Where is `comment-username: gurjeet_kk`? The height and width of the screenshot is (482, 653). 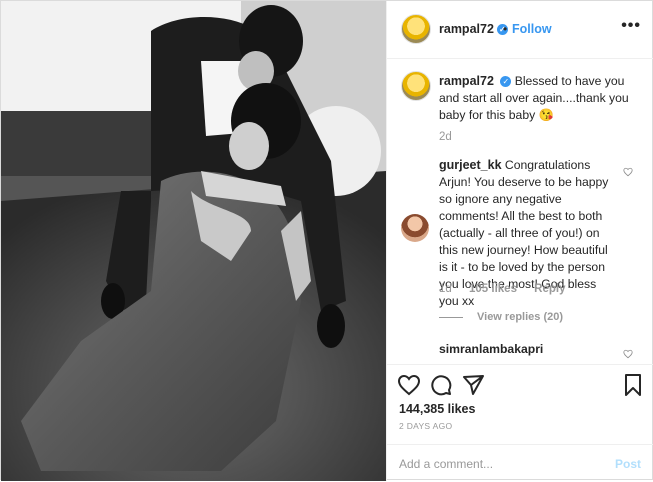
comment-username: gurjeet_kk is located at coordinates (470, 165).